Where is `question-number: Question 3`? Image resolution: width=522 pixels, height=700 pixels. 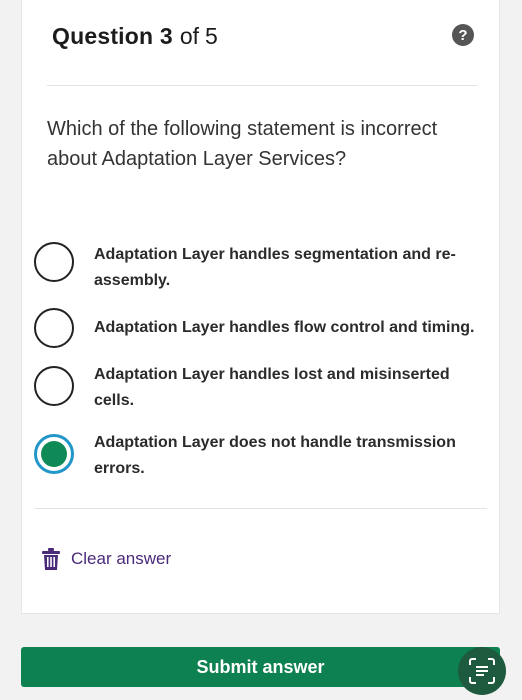
question-number: Question 3 is located at coordinates (112, 35).